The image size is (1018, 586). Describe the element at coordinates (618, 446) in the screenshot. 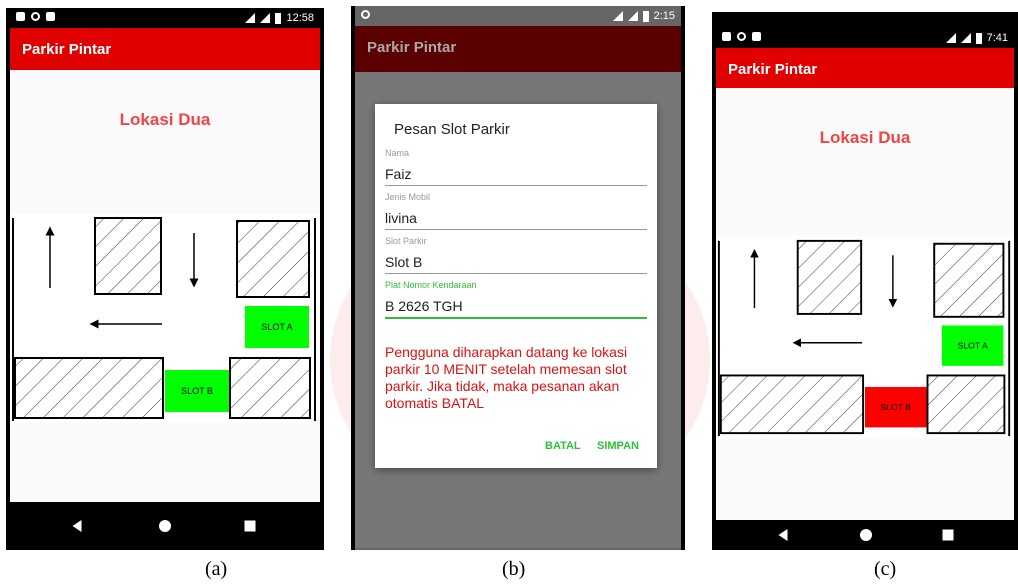

I see `save-button: SIMPAN` at that location.